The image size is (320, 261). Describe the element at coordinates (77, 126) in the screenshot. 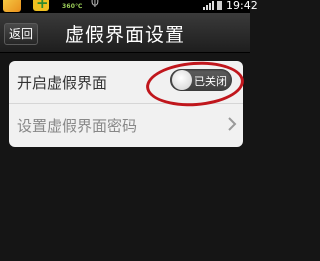

I see `setting-label: 设置虚假界面密码` at that location.